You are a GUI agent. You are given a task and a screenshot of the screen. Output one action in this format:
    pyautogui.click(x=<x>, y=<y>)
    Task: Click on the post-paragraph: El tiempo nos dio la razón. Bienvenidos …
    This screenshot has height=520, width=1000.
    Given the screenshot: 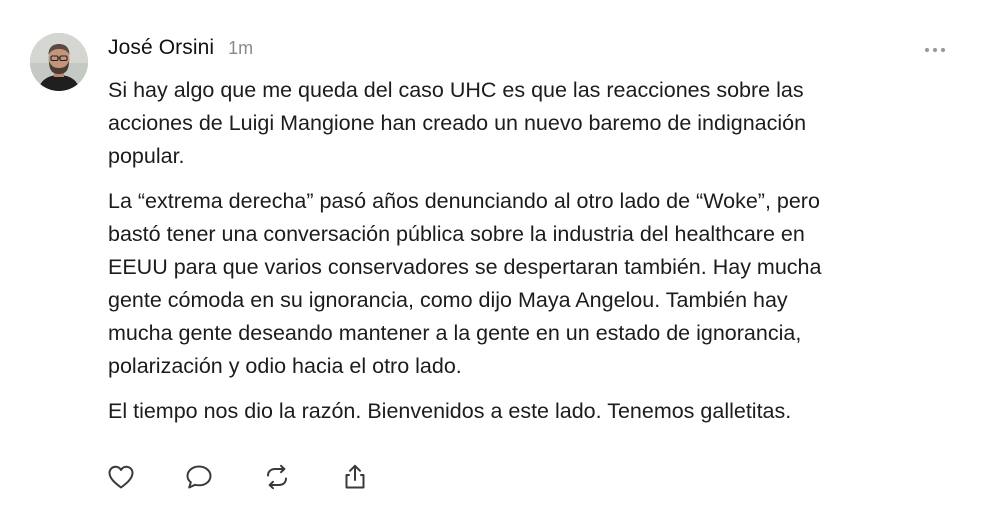 What is the action you would take?
    pyautogui.click(x=450, y=411)
    